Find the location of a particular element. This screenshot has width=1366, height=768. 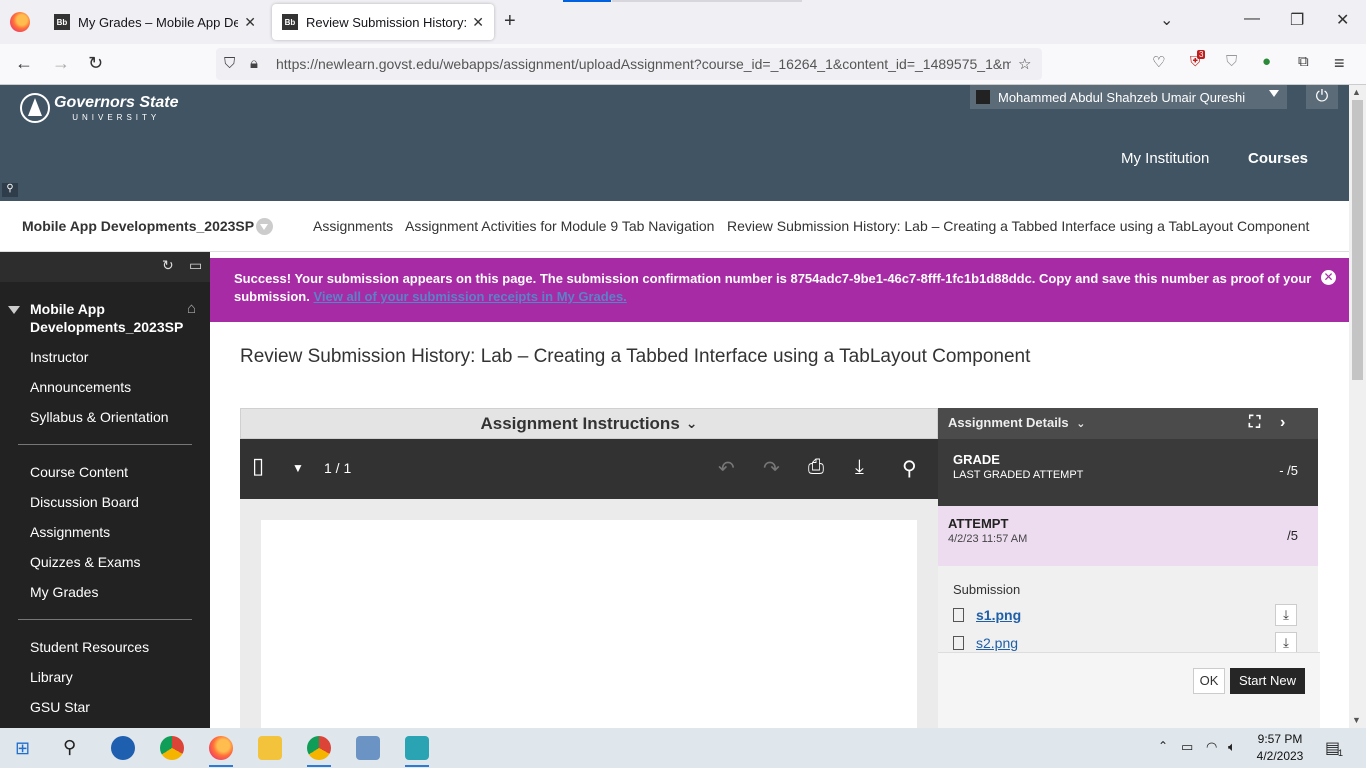

scroll-up-icon: ▲ is located at coordinates (1356, 92).